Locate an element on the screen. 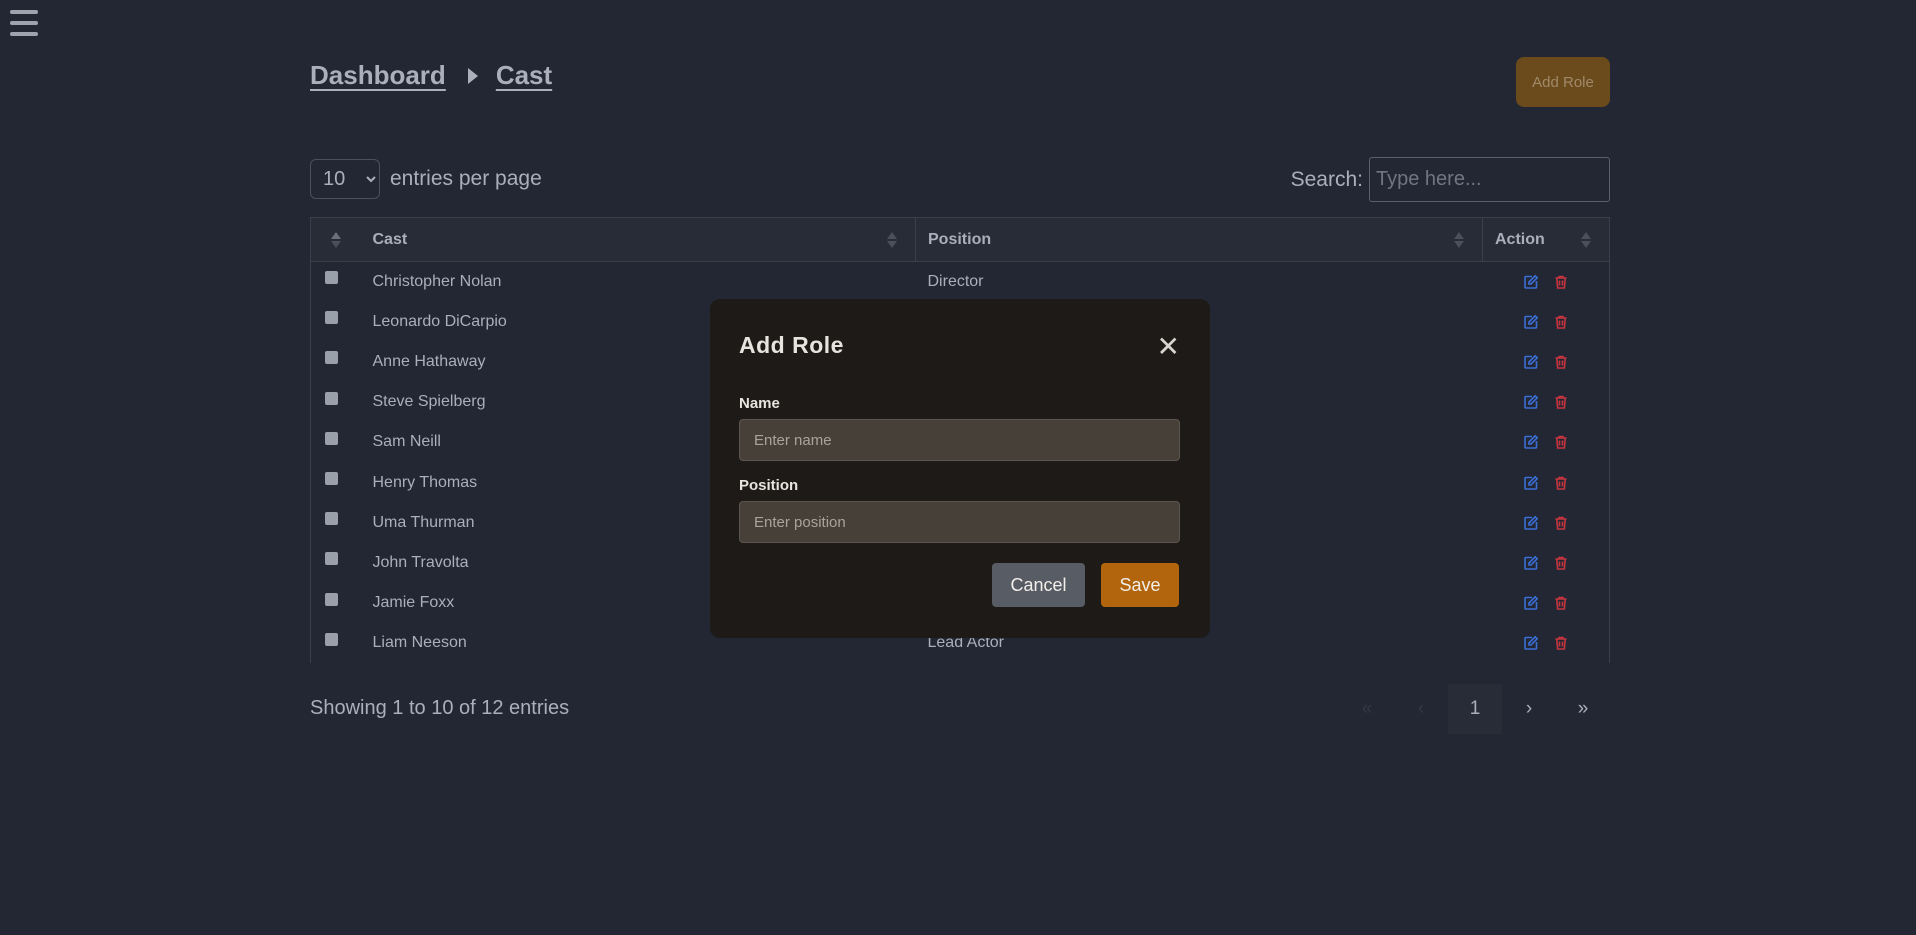 The image size is (1916, 935). search-control: Search: is located at coordinates (1450, 179).